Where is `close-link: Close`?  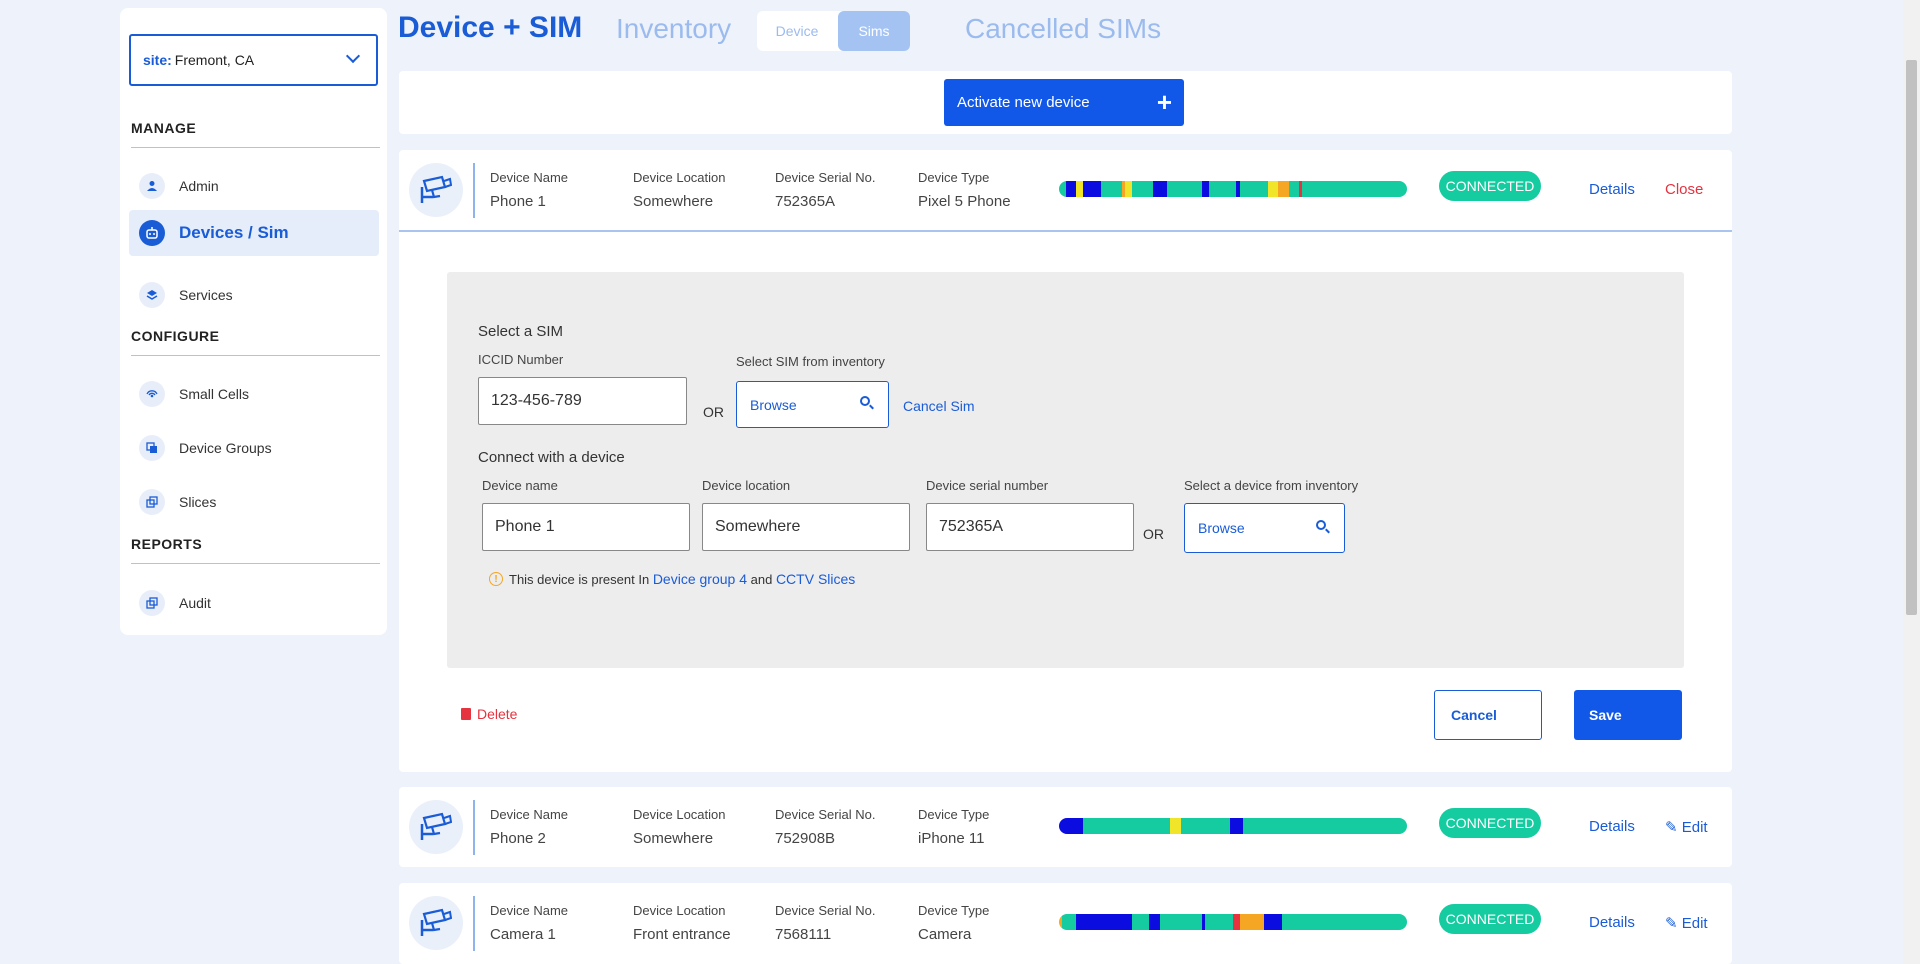 close-link: Close is located at coordinates (1684, 189).